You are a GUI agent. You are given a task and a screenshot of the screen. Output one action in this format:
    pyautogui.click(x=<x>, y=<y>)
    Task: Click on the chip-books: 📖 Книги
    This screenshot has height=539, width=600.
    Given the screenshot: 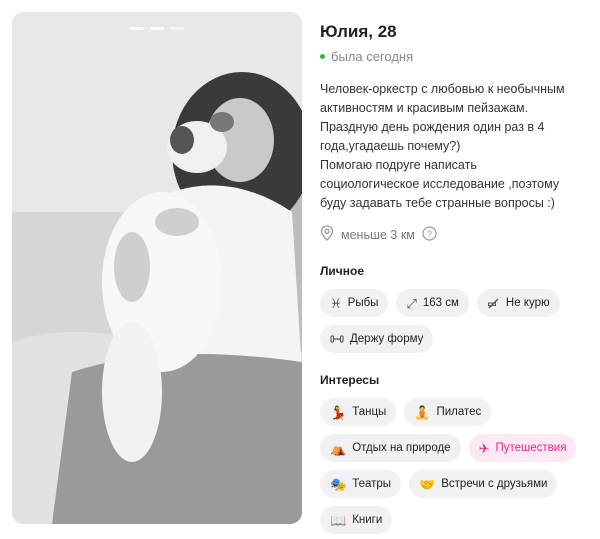 What is the action you would take?
    pyautogui.click(x=356, y=520)
    